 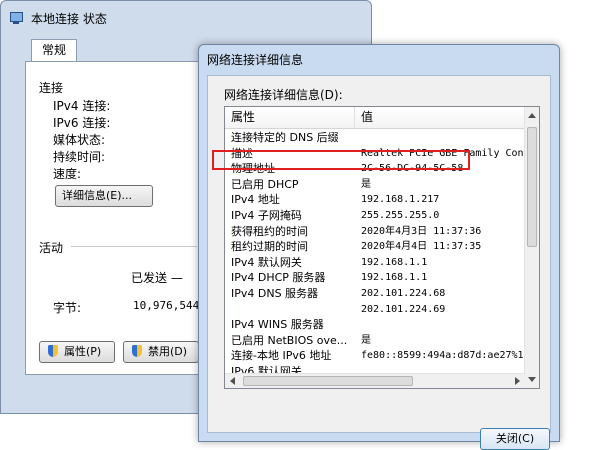 What do you see at coordinates (517, 381) in the screenshot?
I see `scroll-right-arrow-icon` at bounding box center [517, 381].